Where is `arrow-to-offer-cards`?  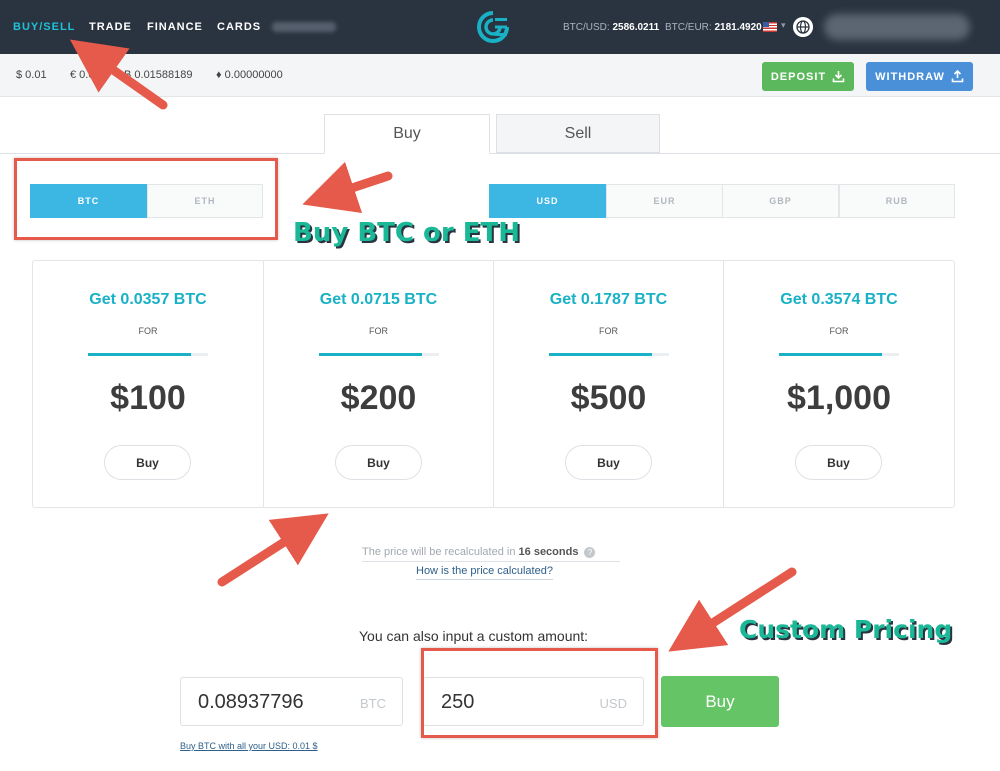
arrow-to-offer-cards is located at coordinates (273, 550).